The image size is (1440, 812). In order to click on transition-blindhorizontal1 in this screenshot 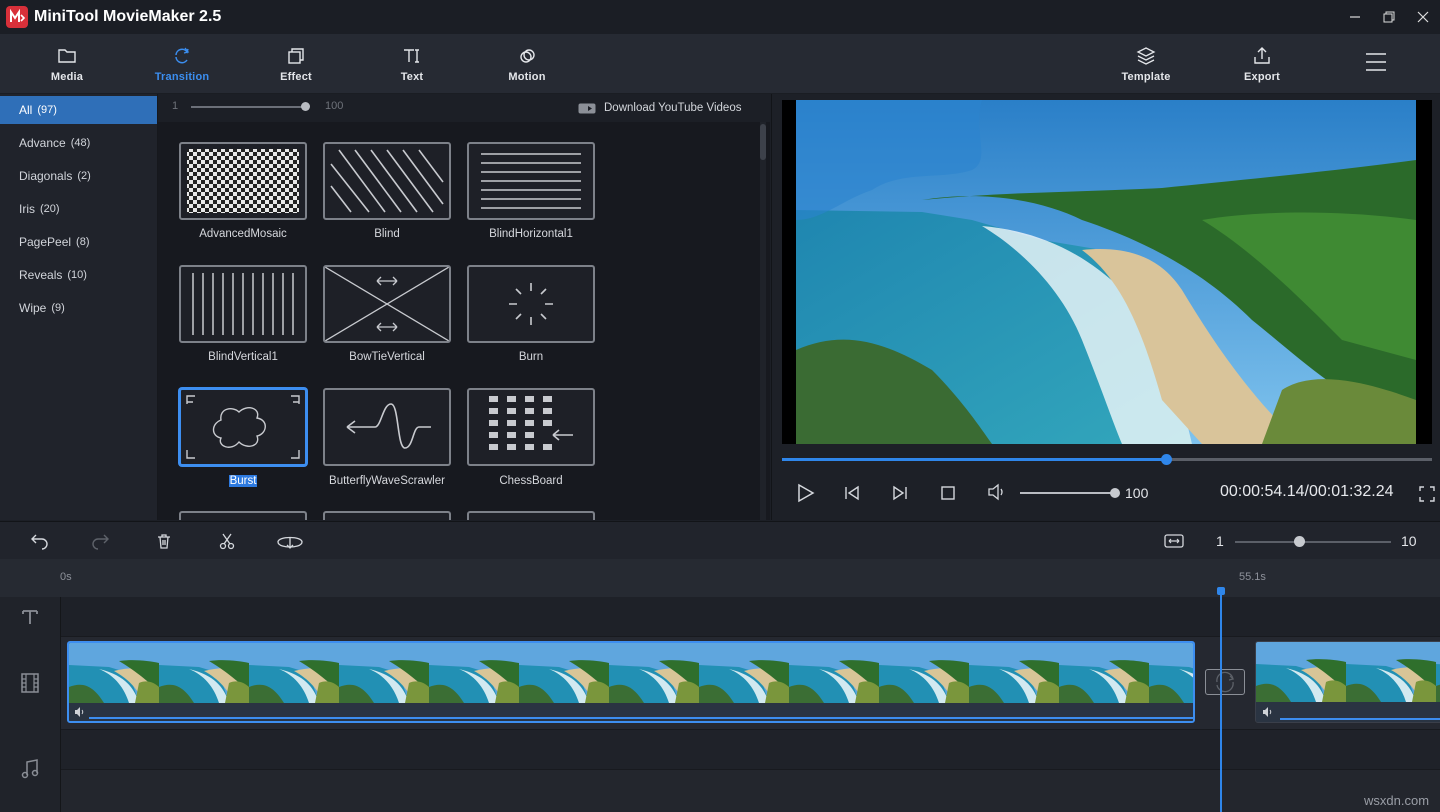, I will do `click(531, 181)`.